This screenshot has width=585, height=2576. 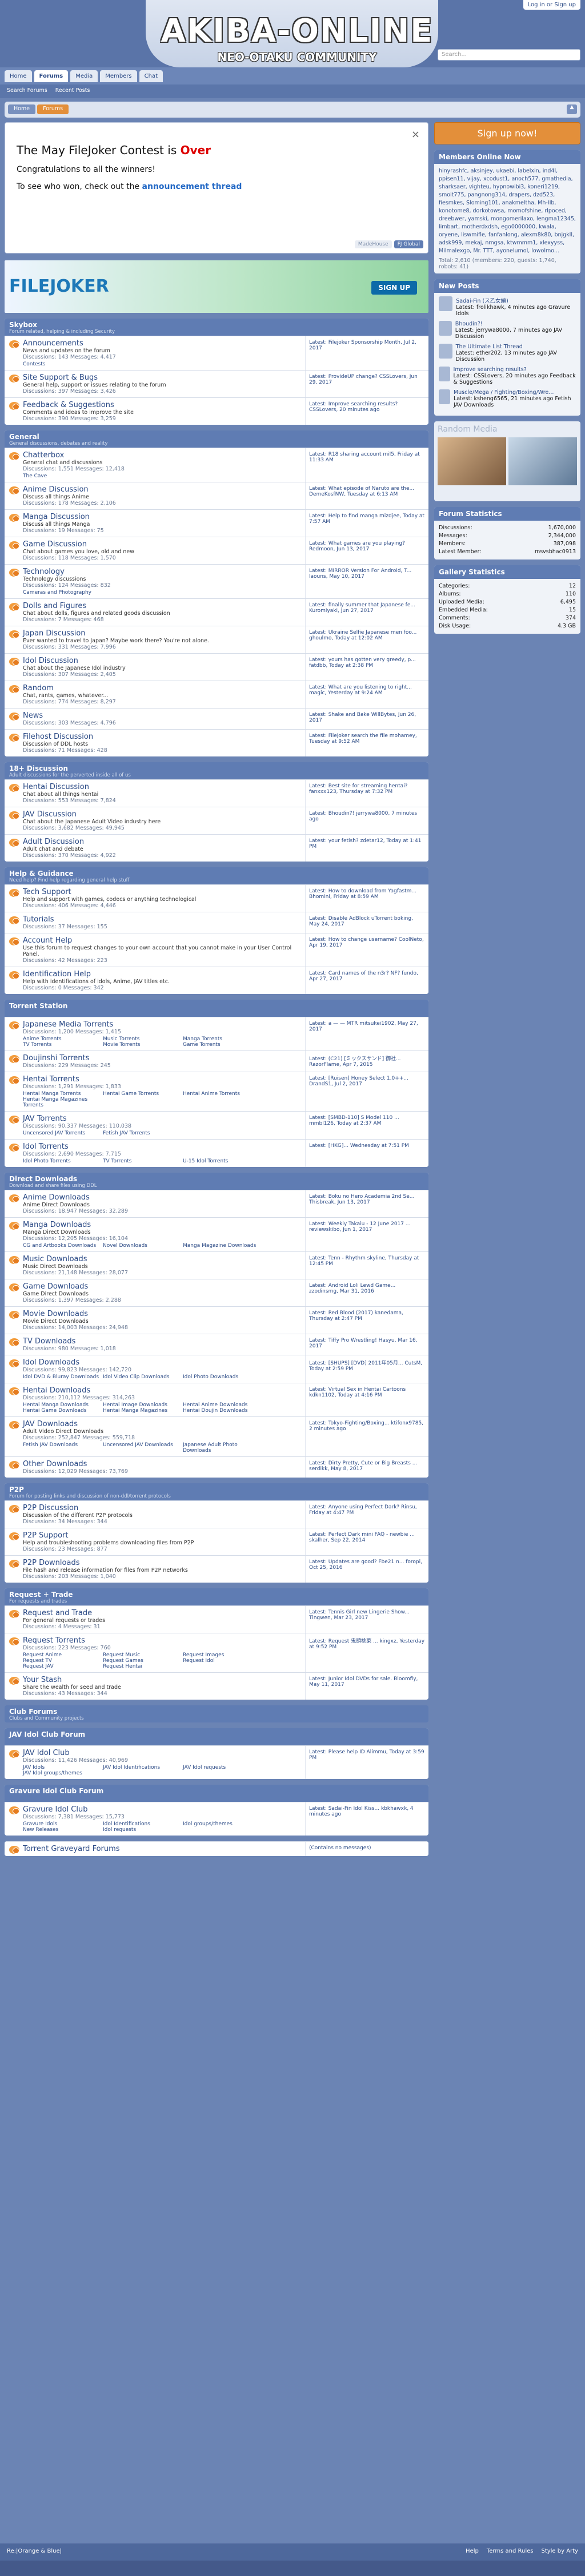 I want to click on subforum-link: TV Torrents, so click(x=143, y=1161).